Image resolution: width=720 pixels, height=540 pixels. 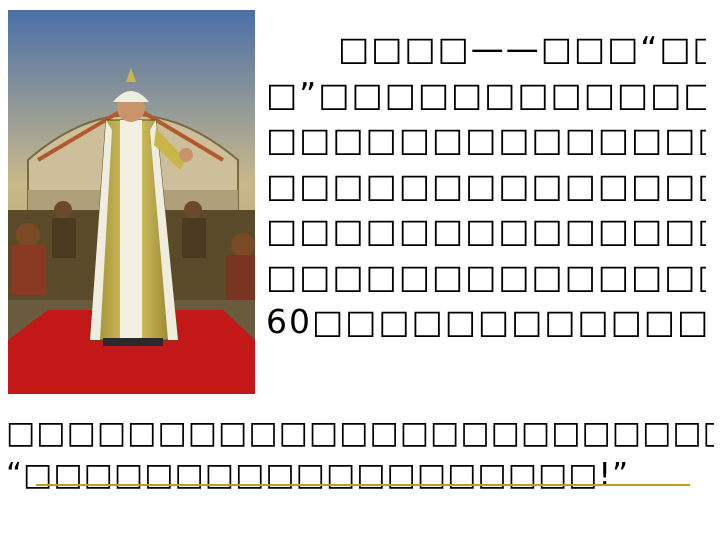 What do you see at coordinates (486, 276) in the screenshot?
I see `paragraph-line-6: □□□□□□□□□□□□□□□□` at bounding box center [486, 276].